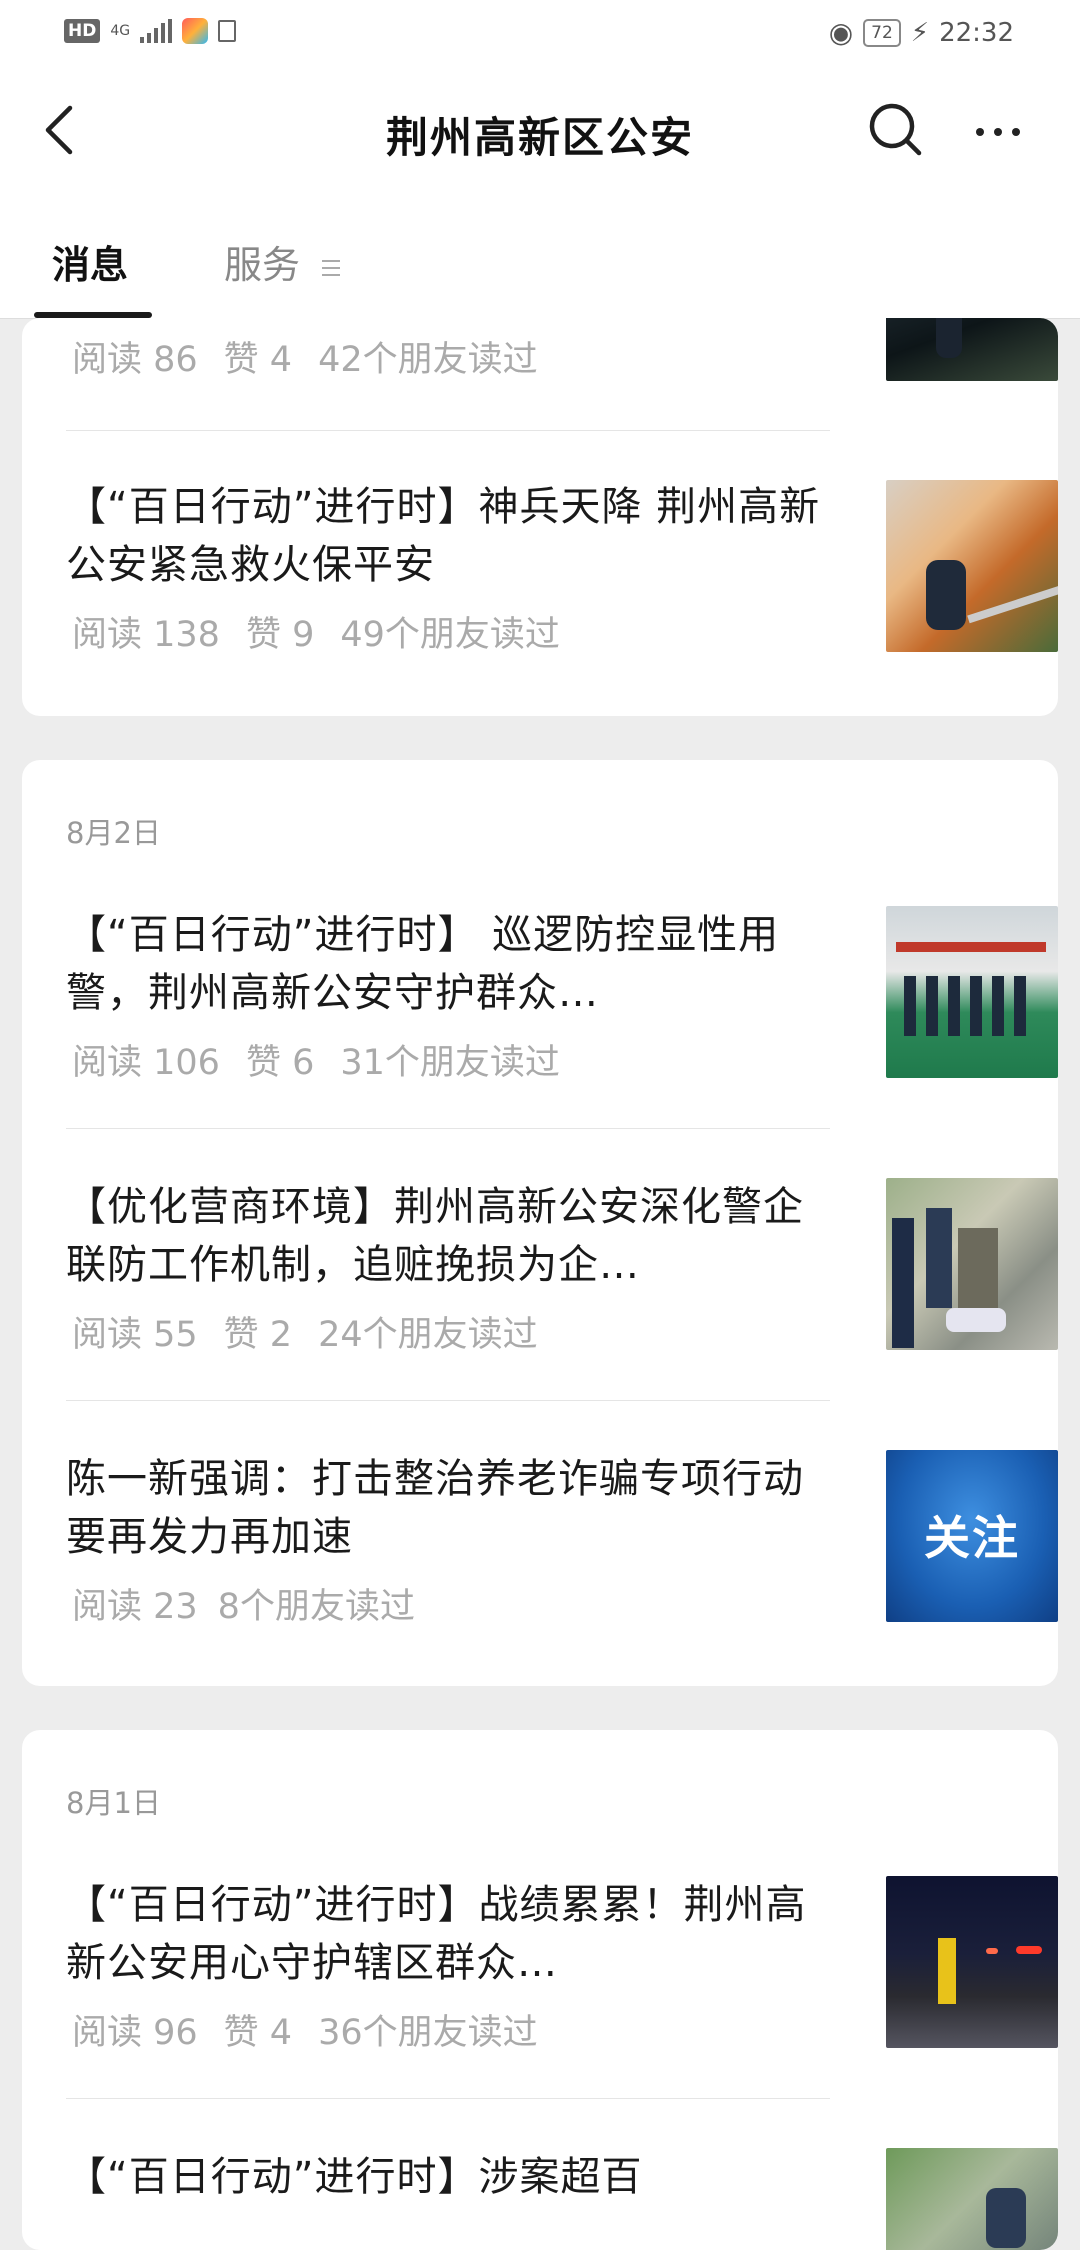 Image resolution: width=1080 pixels, height=2250 pixels. I want to click on more-button, so click(1004, 132).